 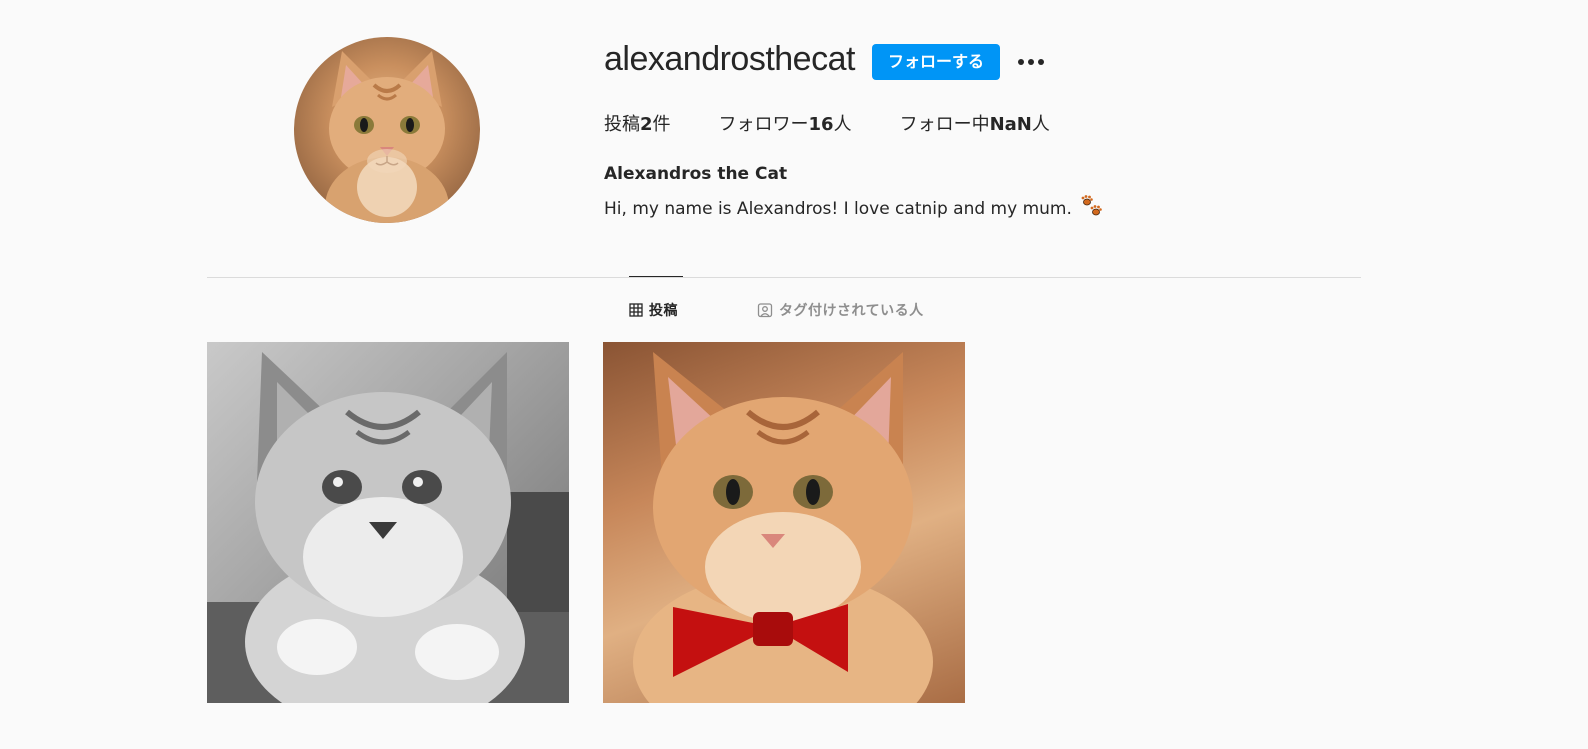 What do you see at coordinates (663, 311) in the screenshot?
I see `tab-posts-label: 投稿` at bounding box center [663, 311].